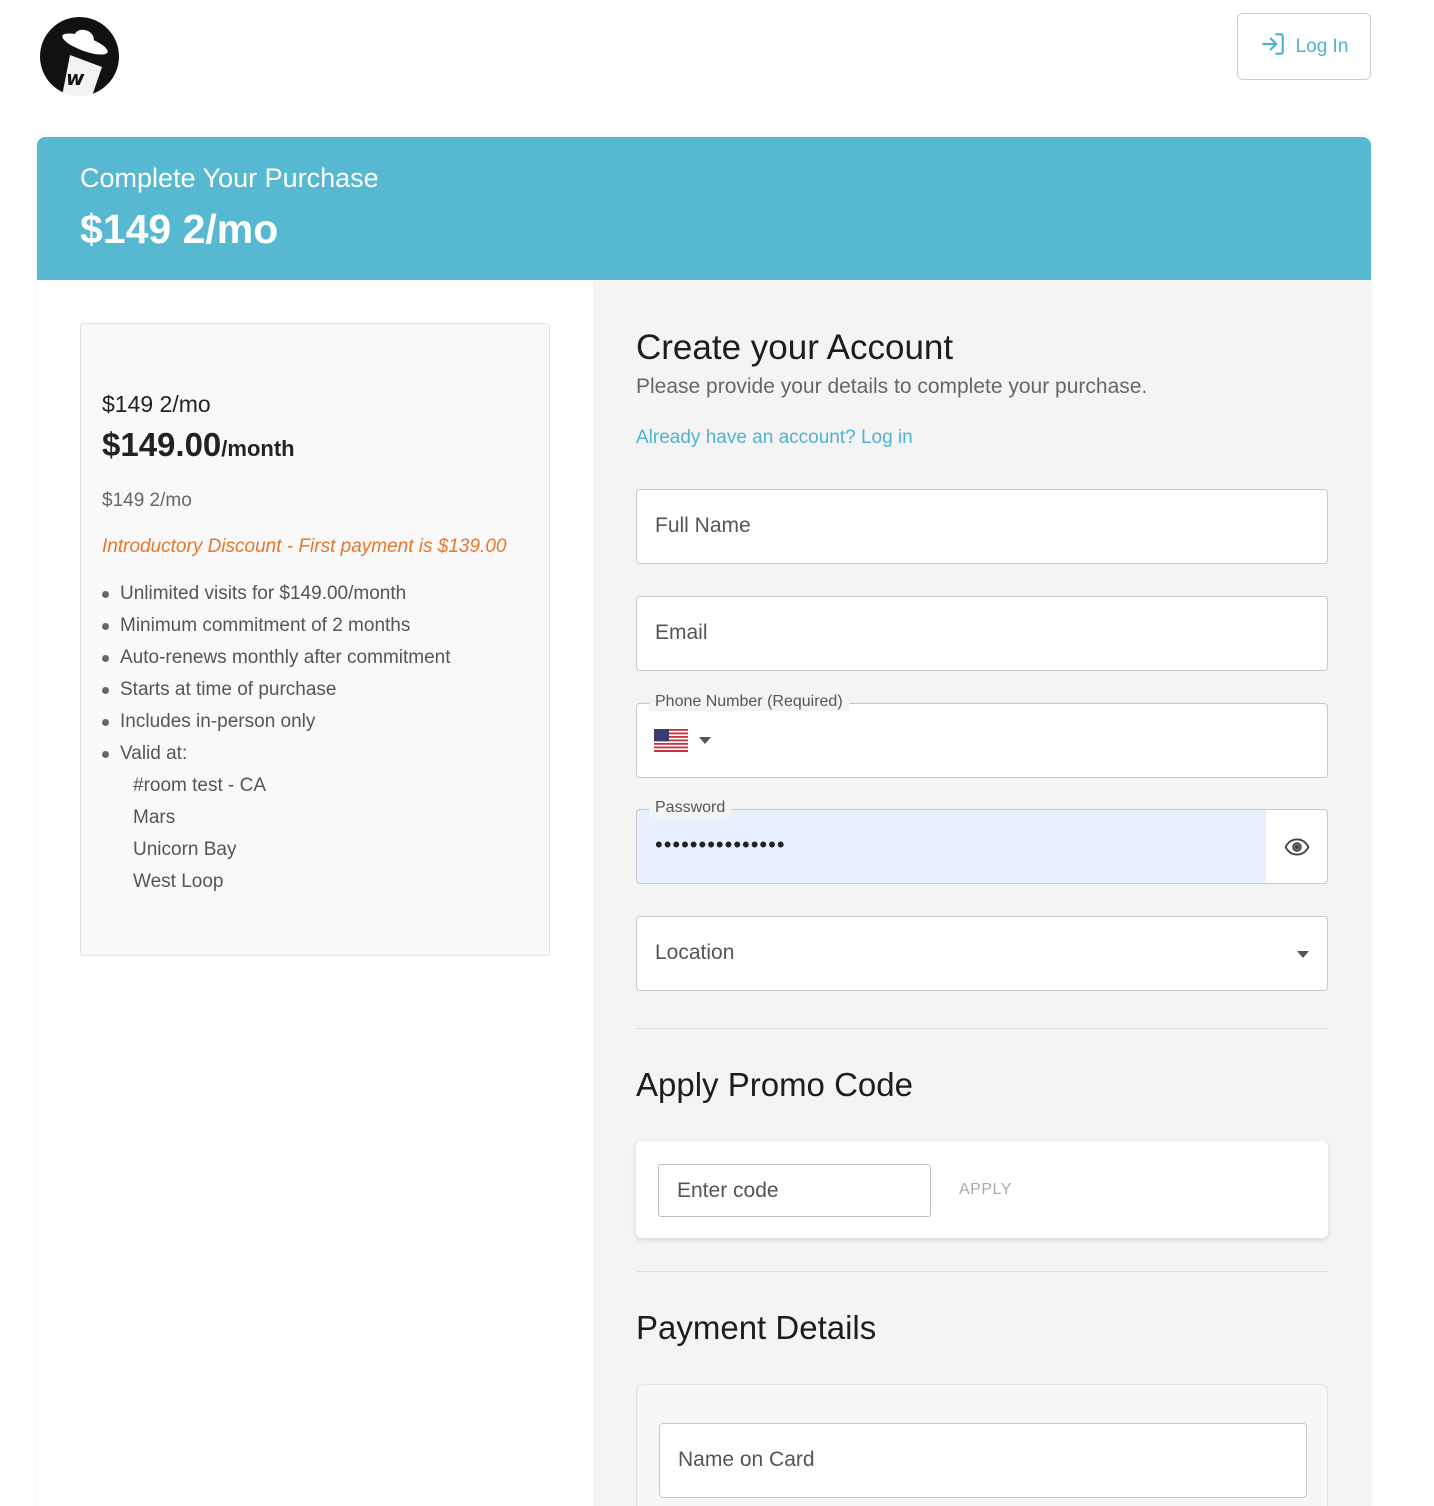 This screenshot has width=1434, height=1506. Describe the element at coordinates (746, 1459) in the screenshot. I see `name-on-card-placeholder: Name on Card` at that location.